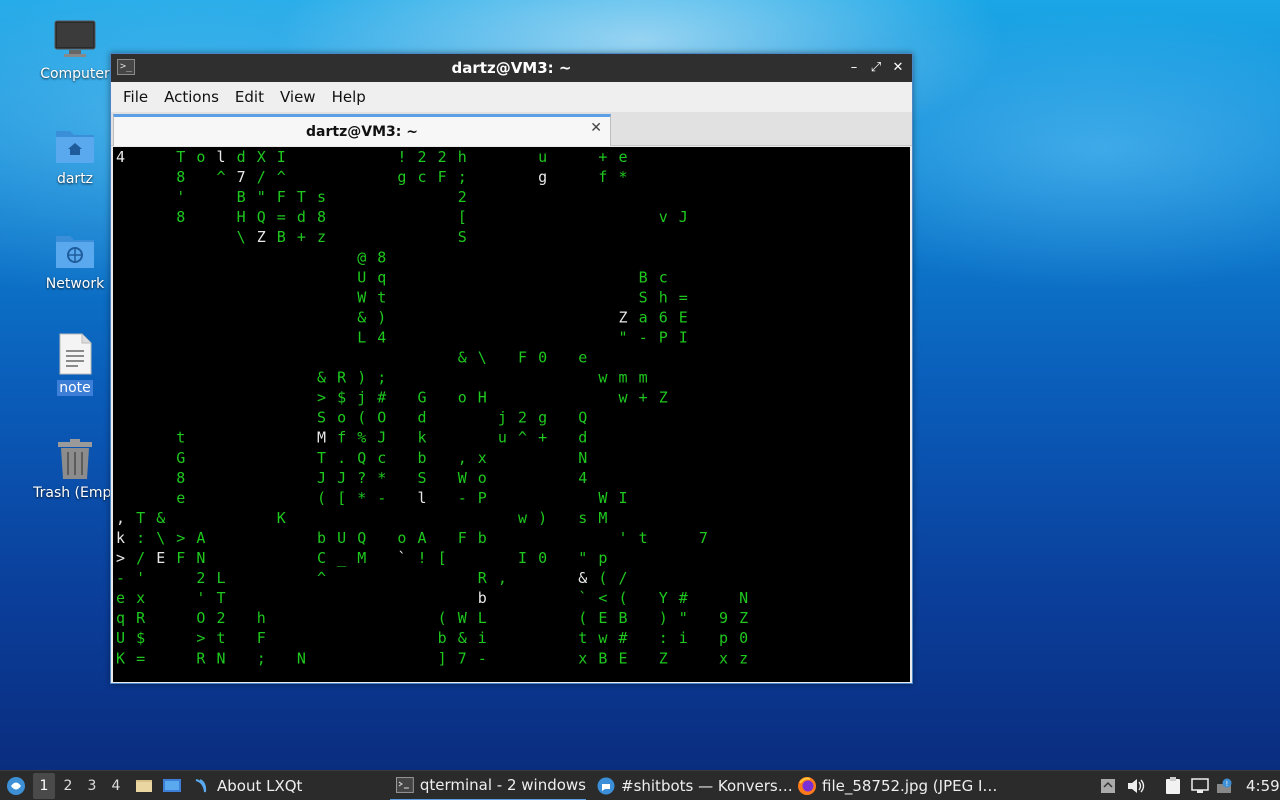  I want to click on lxqt-menu-icon, so click(16, 786).